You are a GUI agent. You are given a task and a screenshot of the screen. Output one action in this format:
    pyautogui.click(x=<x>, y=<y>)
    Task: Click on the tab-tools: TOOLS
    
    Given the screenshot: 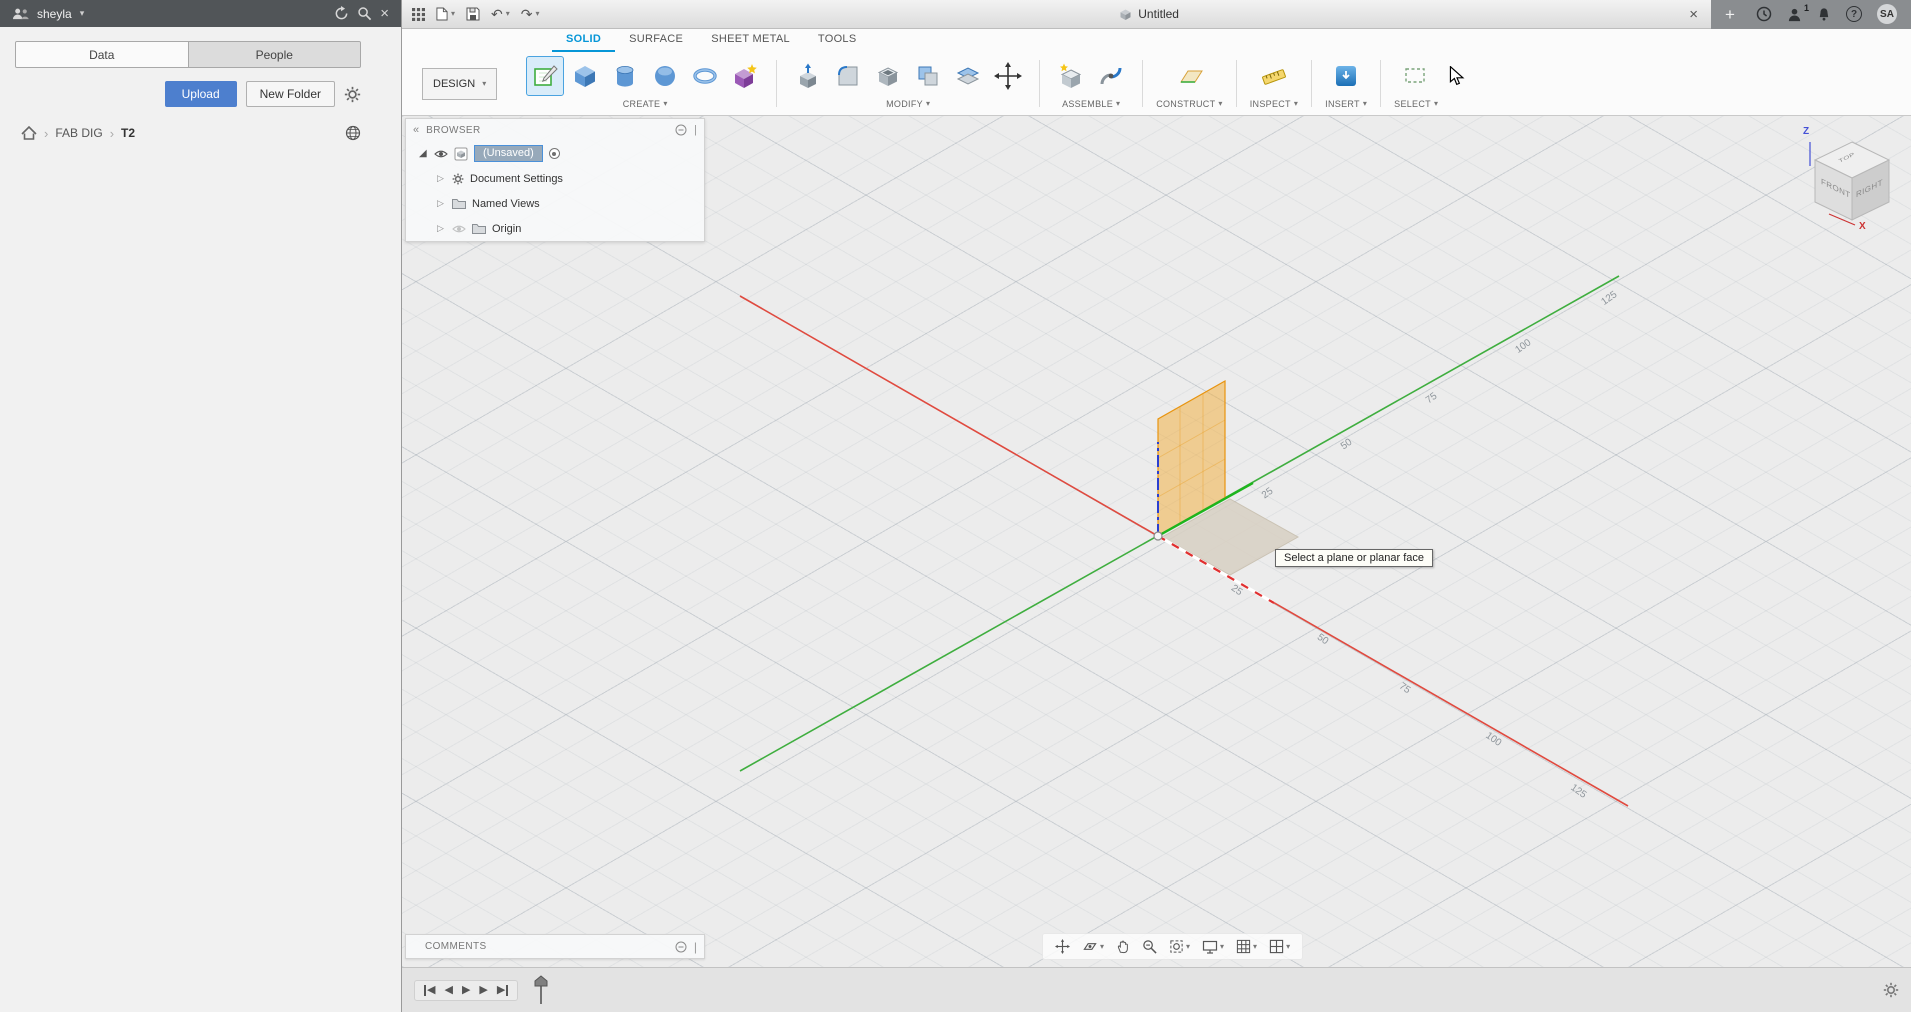 What is the action you would take?
    pyautogui.click(x=837, y=40)
    